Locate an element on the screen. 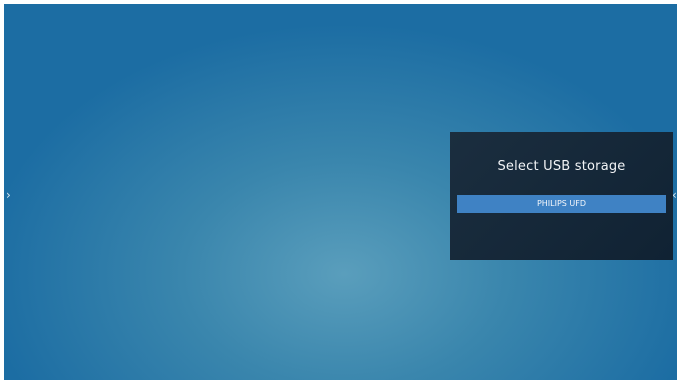 The image size is (677, 383). usb-storage-dialog: Select USB storage PHILIPS UFD is located at coordinates (561, 196).